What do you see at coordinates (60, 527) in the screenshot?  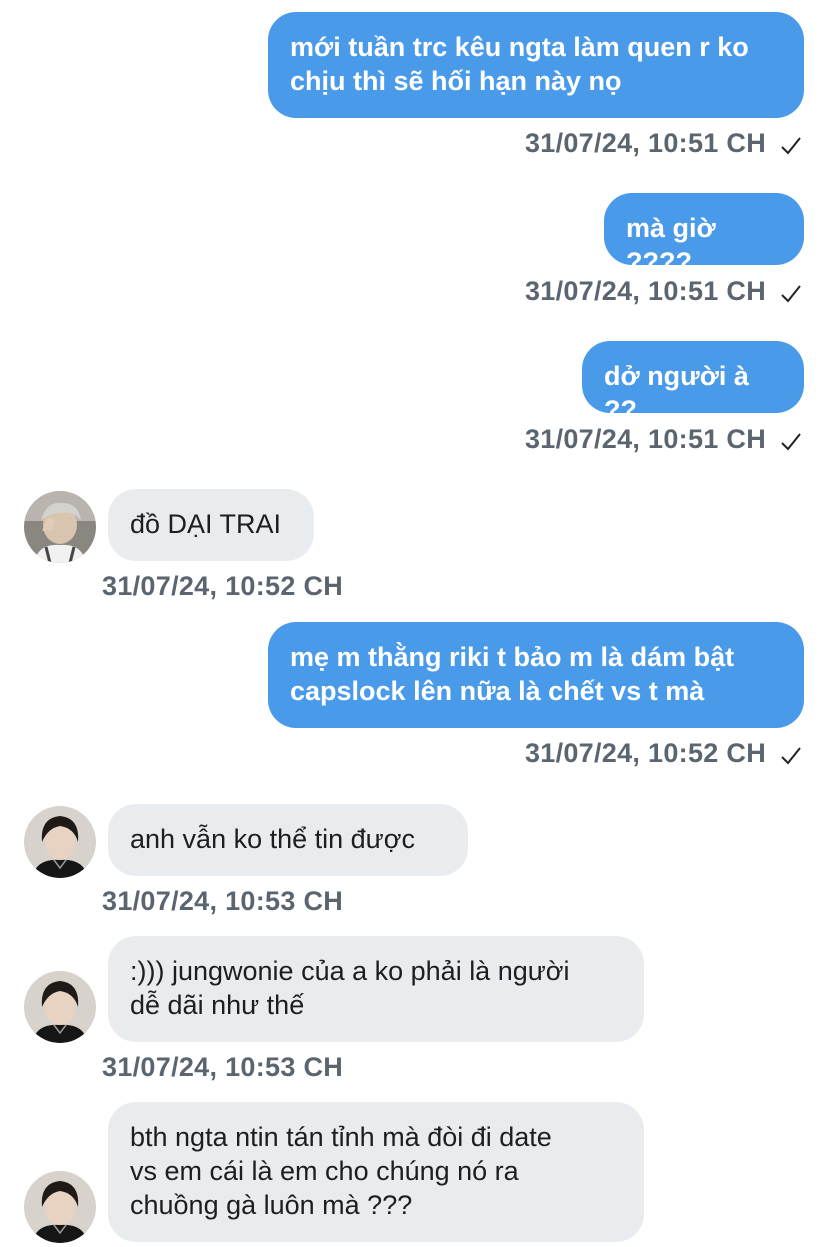 I see `avatar-grey-hair` at bounding box center [60, 527].